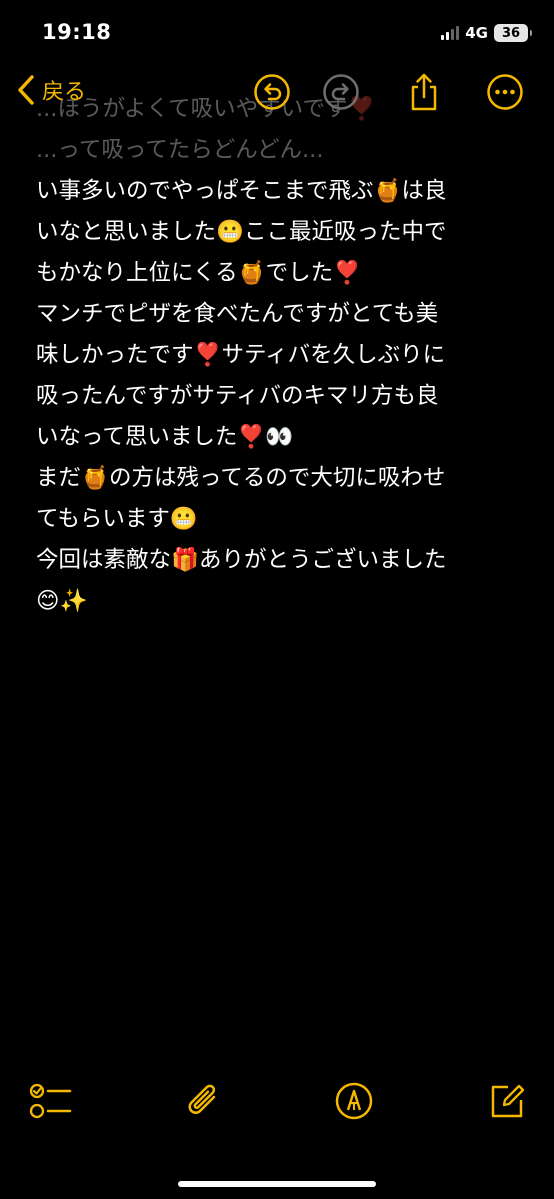 The height and width of the screenshot is (1199, 554). Describe the element at coordinates (117, 519) in the screenshot. I see `note-line: てもらいます😬` at that location.